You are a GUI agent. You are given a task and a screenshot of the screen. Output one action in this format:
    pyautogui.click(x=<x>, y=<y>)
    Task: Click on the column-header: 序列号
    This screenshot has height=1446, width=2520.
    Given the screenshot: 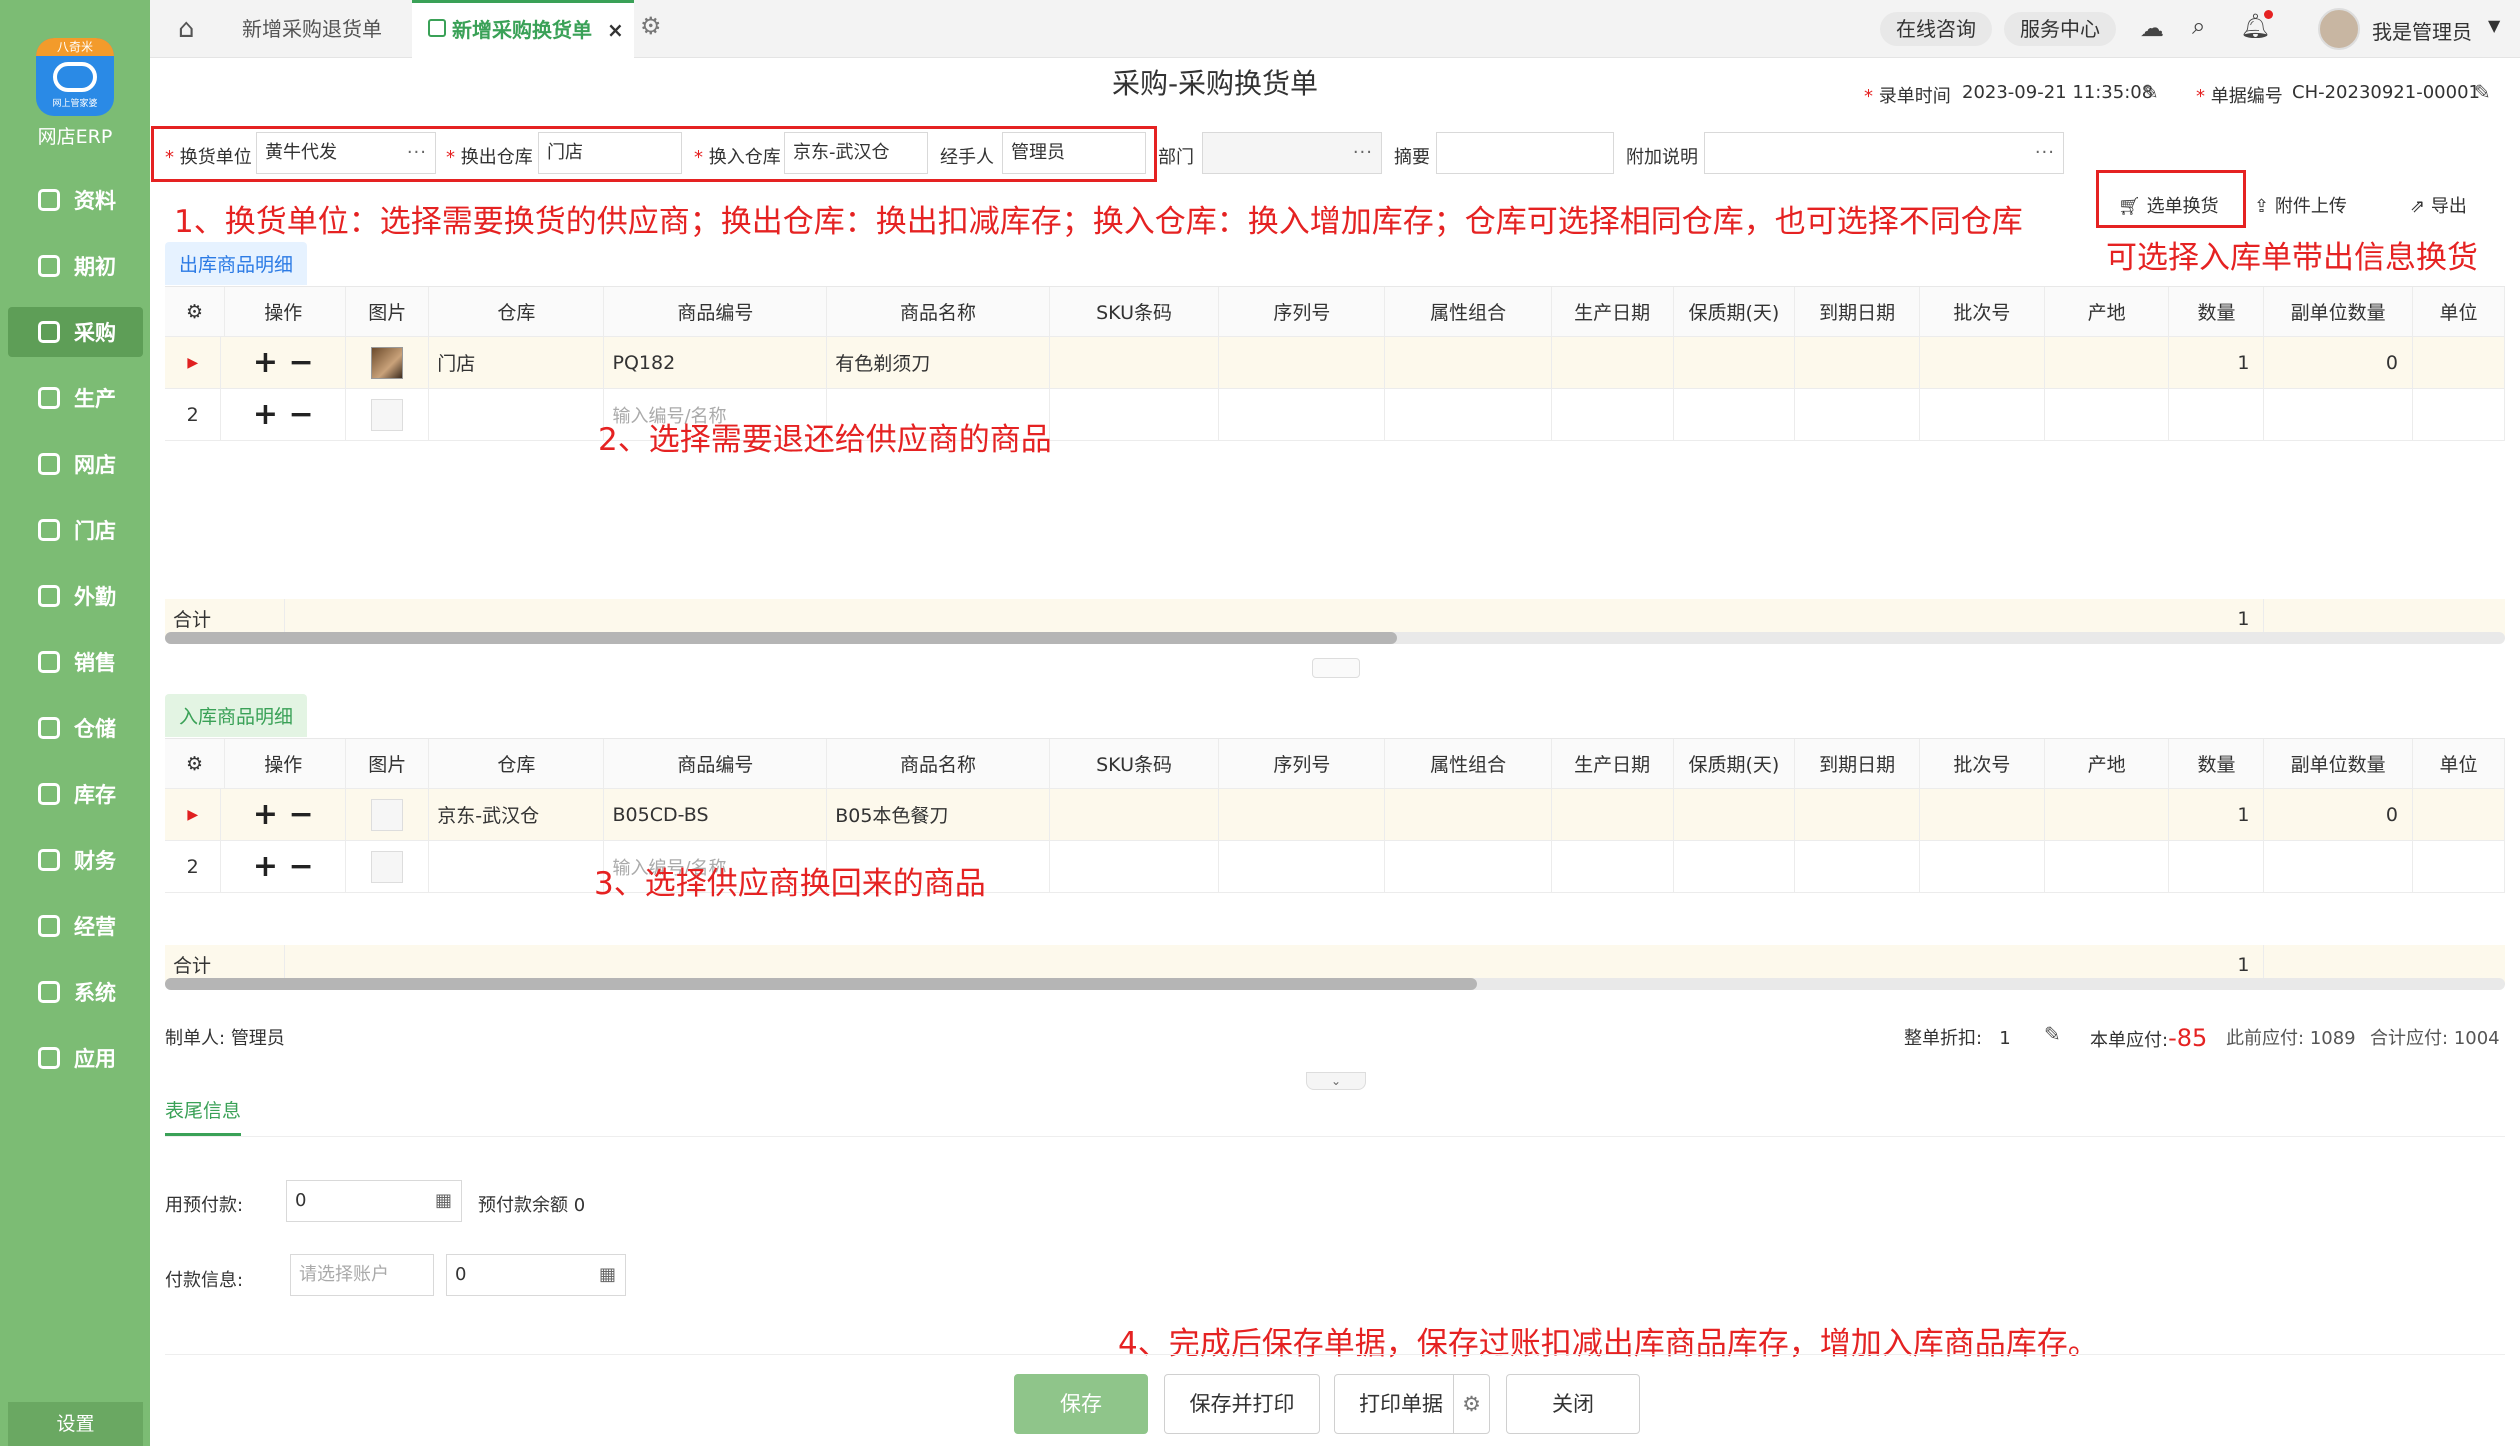 What is the action you would take?
    pyautogui.click(x=1302, y=311)
    